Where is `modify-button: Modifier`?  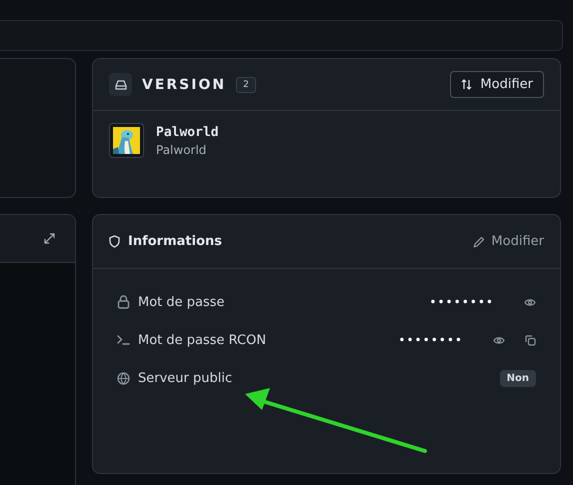
modify-button: Modifier is located at coordinates (497, 84).